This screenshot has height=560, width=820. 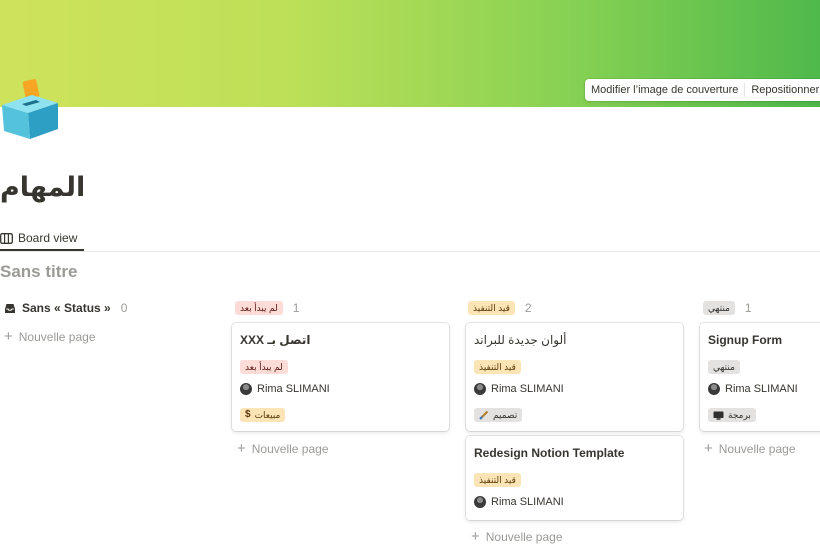 I want to click on group-count: 0, so click(x=124, y=308).